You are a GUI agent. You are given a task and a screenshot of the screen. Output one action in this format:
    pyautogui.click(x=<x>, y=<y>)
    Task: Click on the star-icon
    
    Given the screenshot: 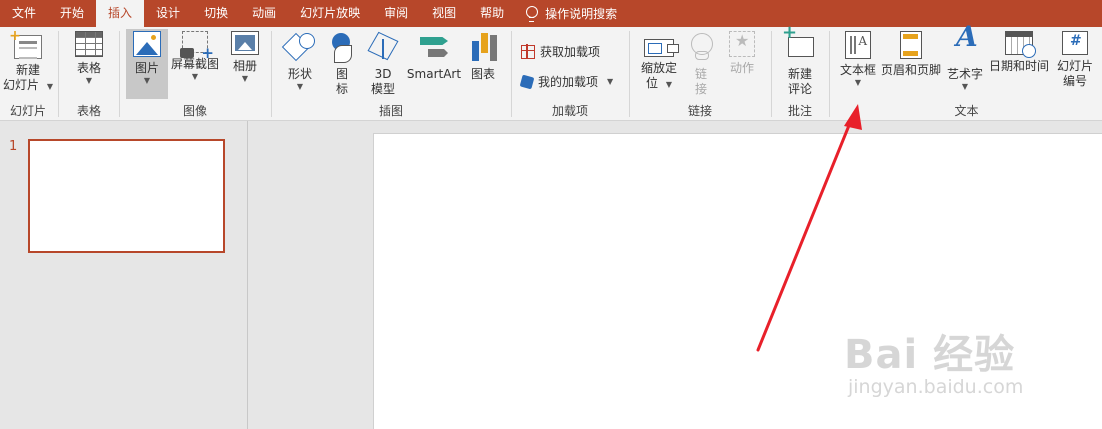 What is the action you would take?
    pyautogui.click(x=742, y=44)
    